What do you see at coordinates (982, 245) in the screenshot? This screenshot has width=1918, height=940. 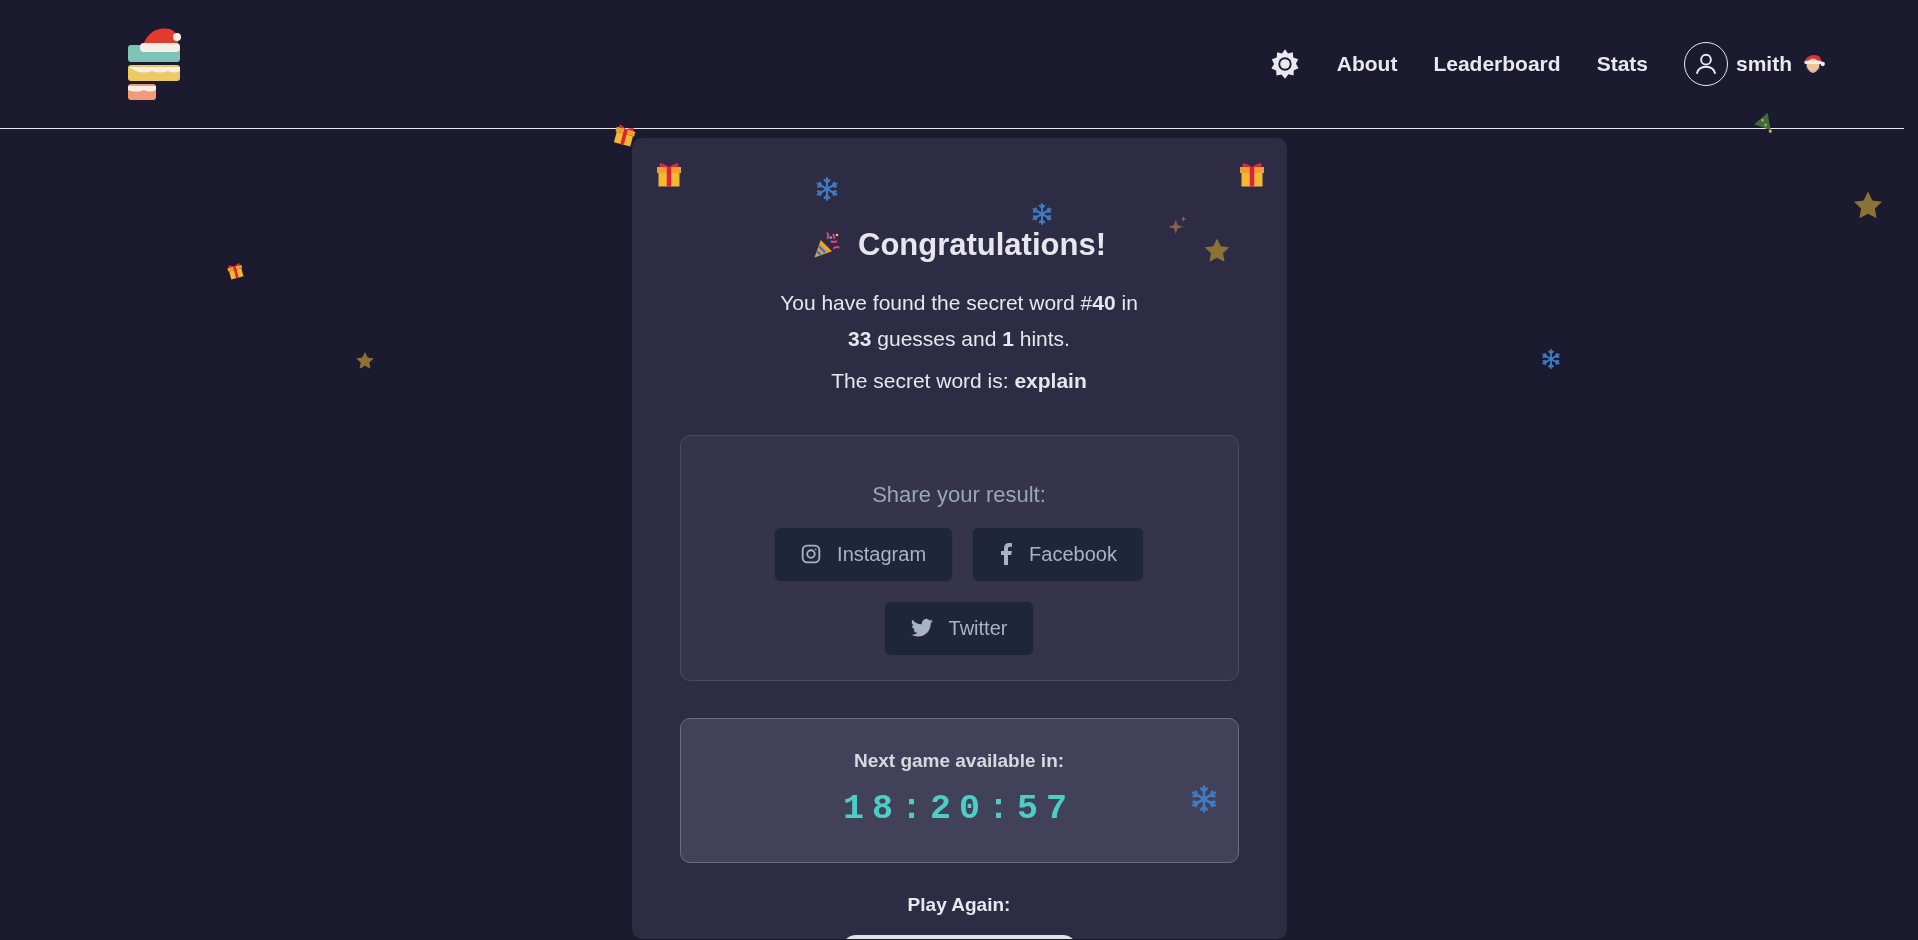 I see `result-title: Congratulations!` at bounding box center [982, 245].